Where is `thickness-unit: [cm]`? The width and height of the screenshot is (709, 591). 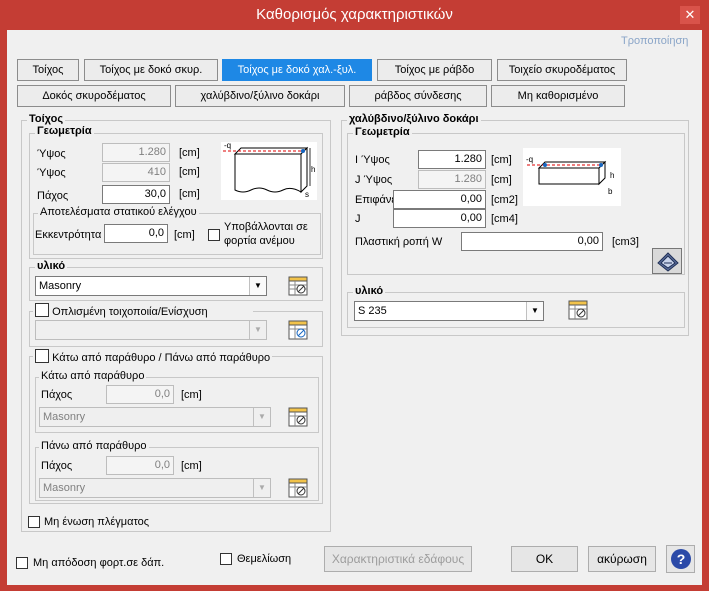
thickness-unit: [cm] is located at coordinates (189, 194).